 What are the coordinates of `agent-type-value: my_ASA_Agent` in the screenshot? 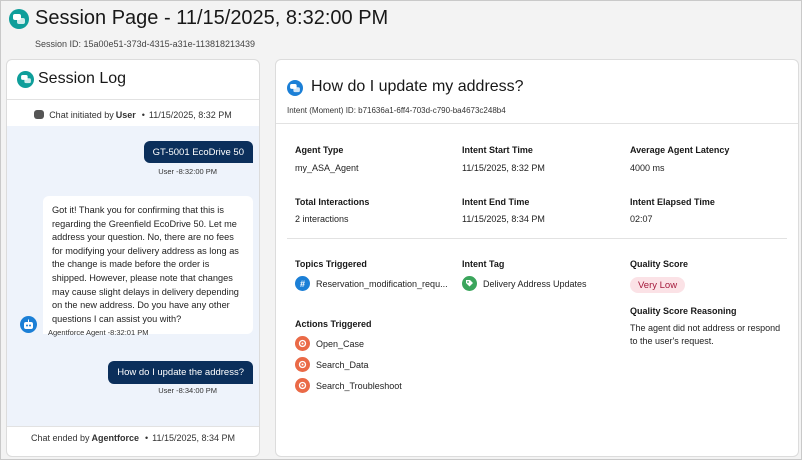 It's located at (327, 168).